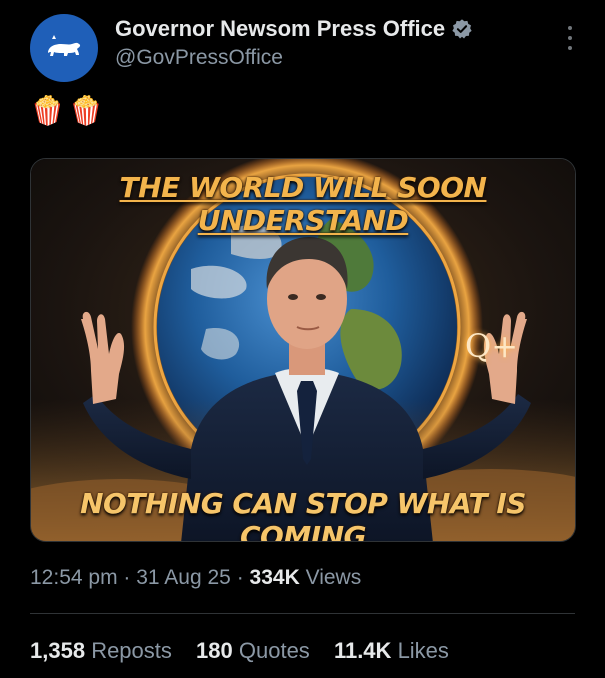  Describe the element at coordinates (274, 650) in the screenshot. I see `quotes-label: Quotes` at that location.